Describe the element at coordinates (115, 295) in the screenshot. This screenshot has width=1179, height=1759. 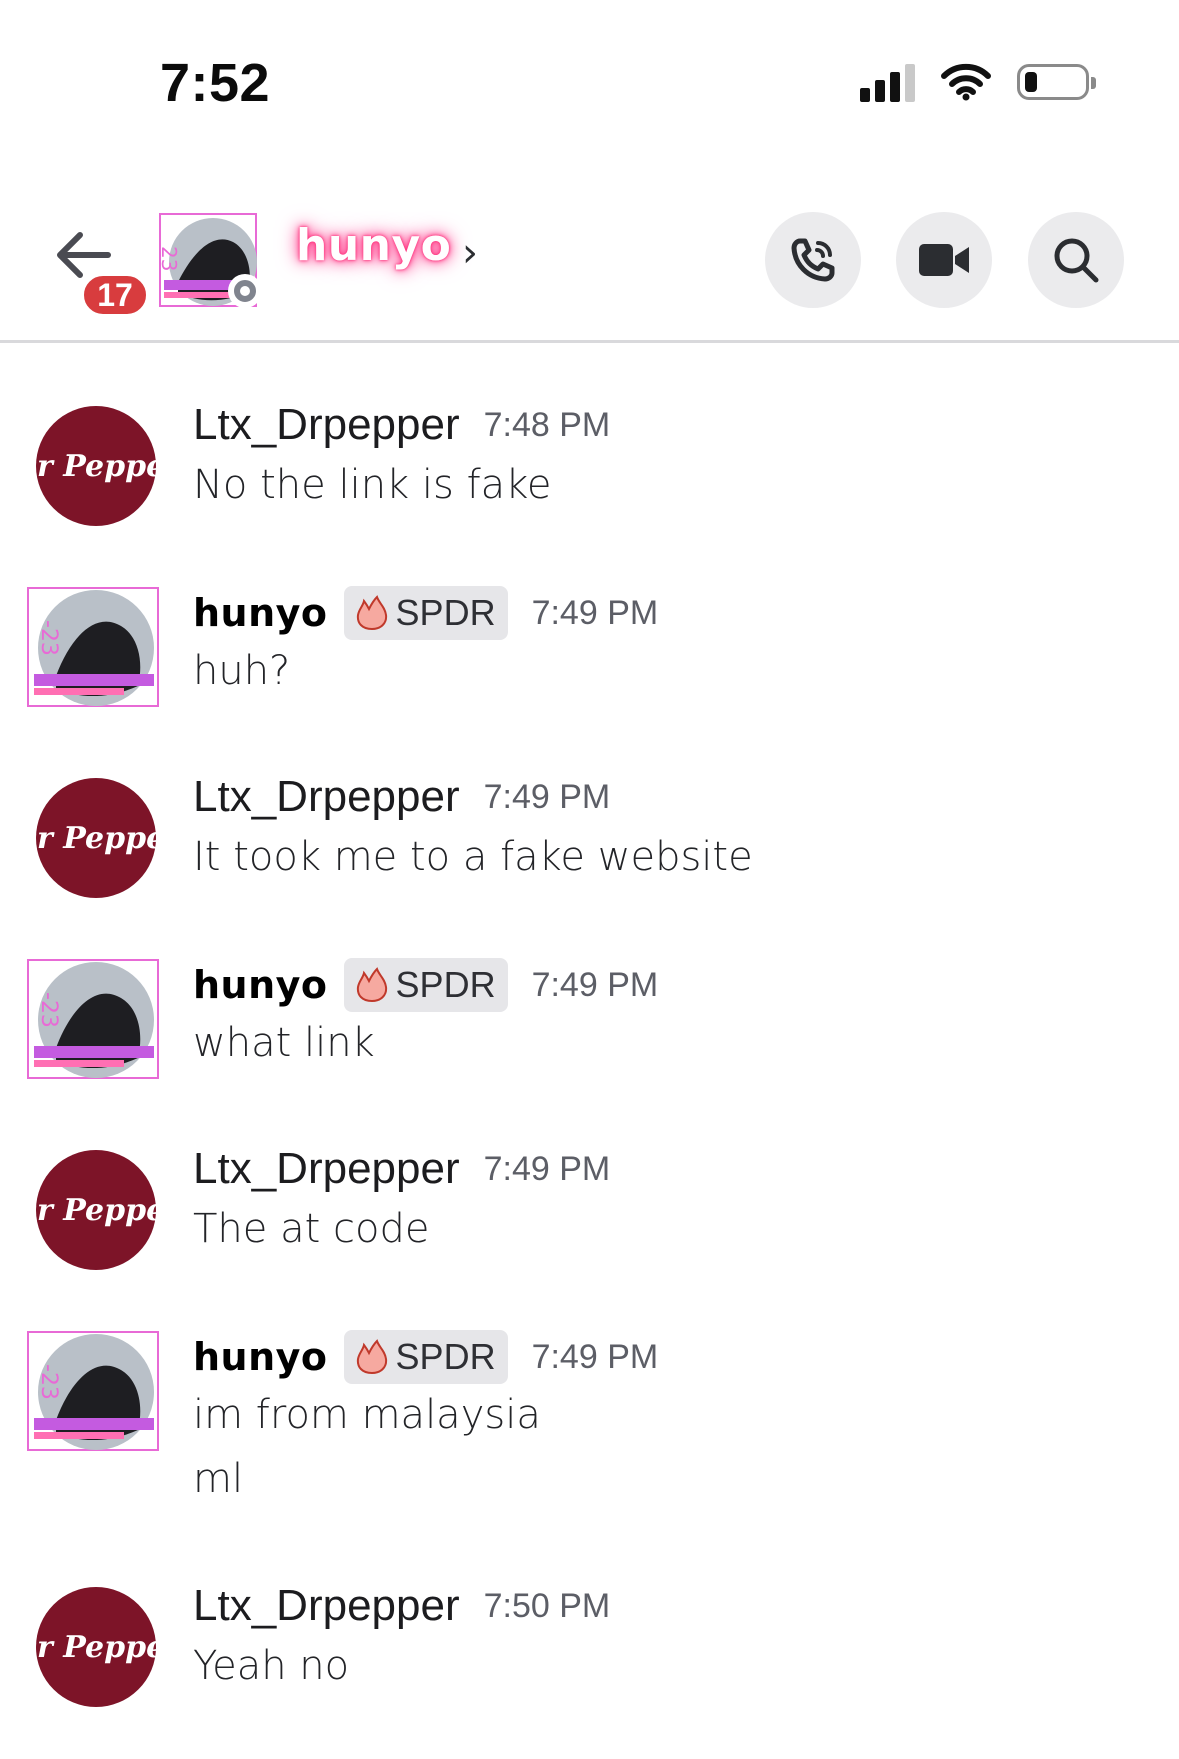
I see `unread-badge: 17` at that location.